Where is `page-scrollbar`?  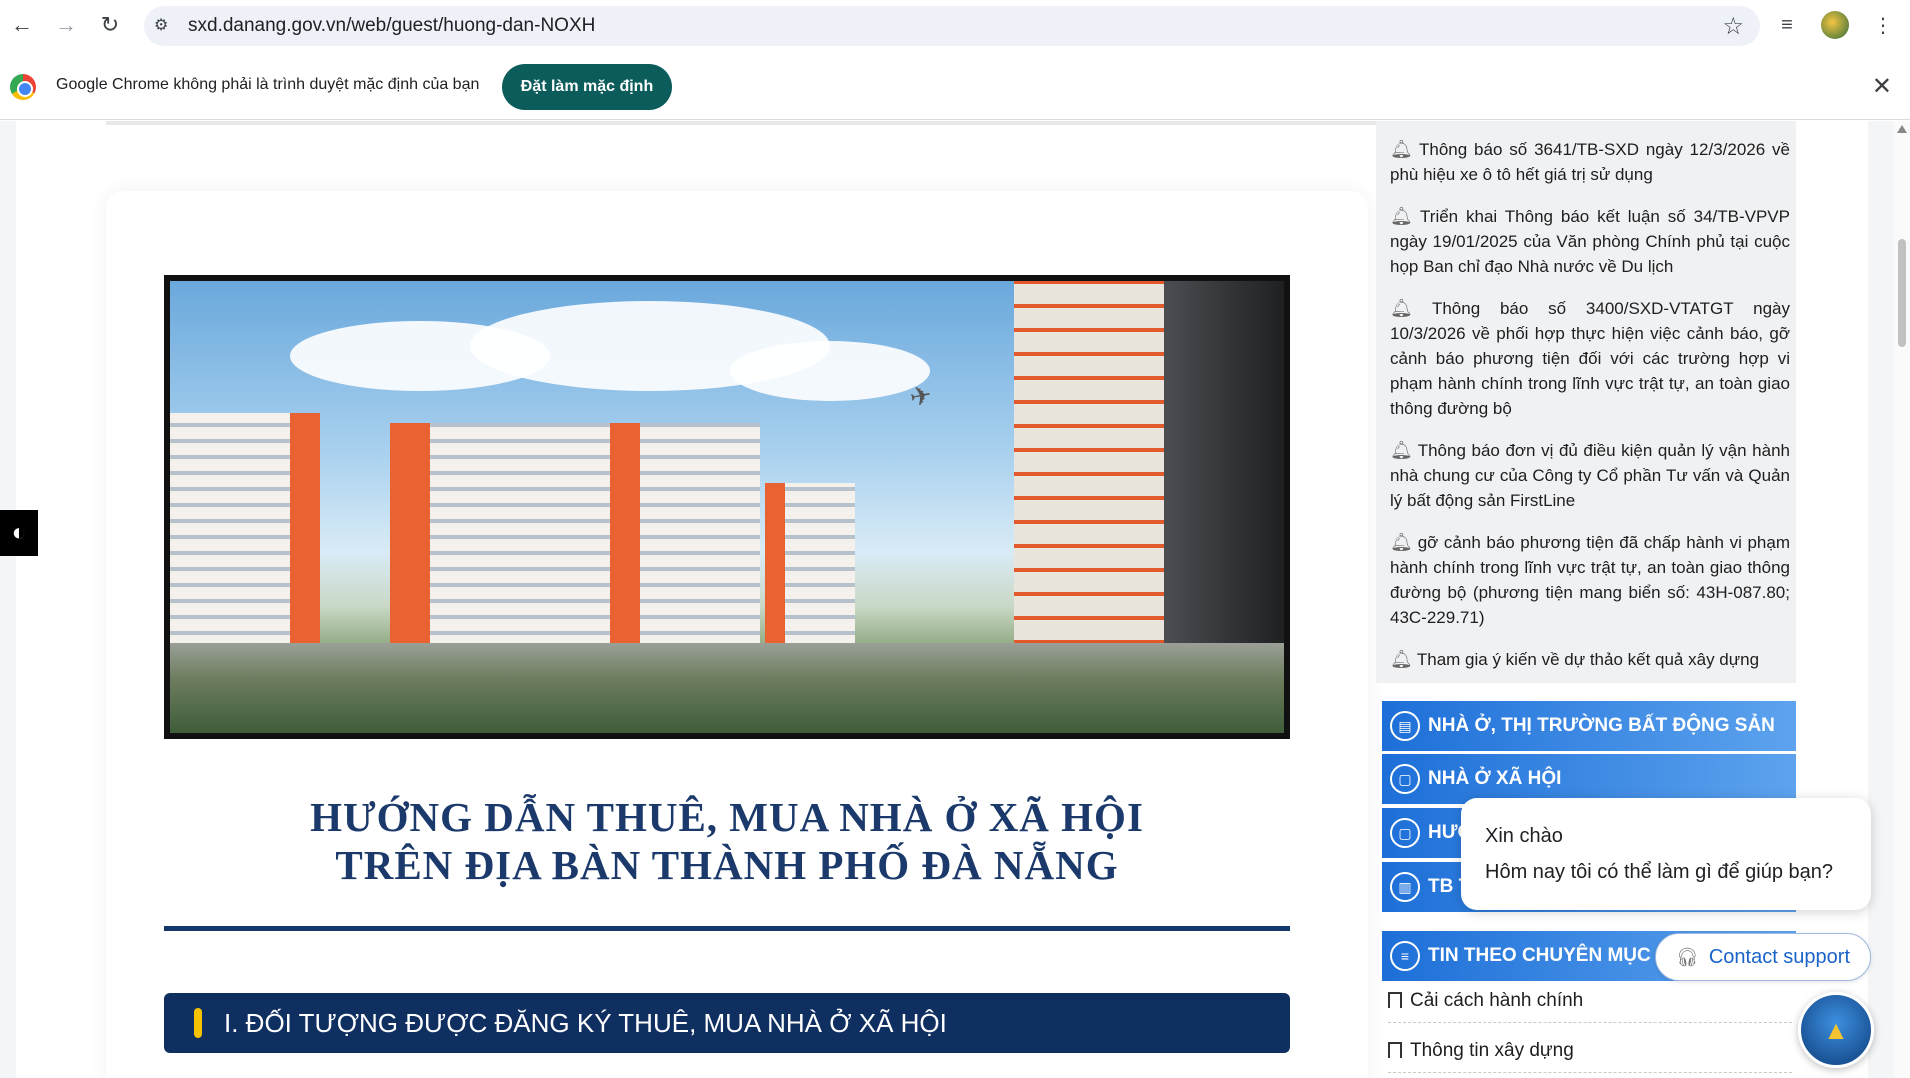 page-scrollbar is located at coordinates (1902, 599).